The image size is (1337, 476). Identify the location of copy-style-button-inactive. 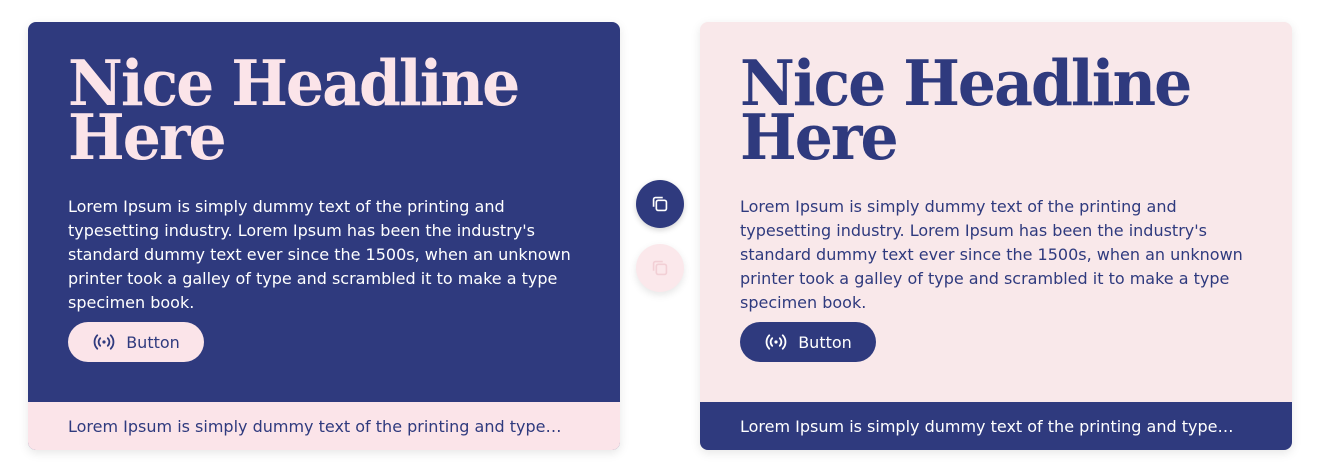
(660, 268).